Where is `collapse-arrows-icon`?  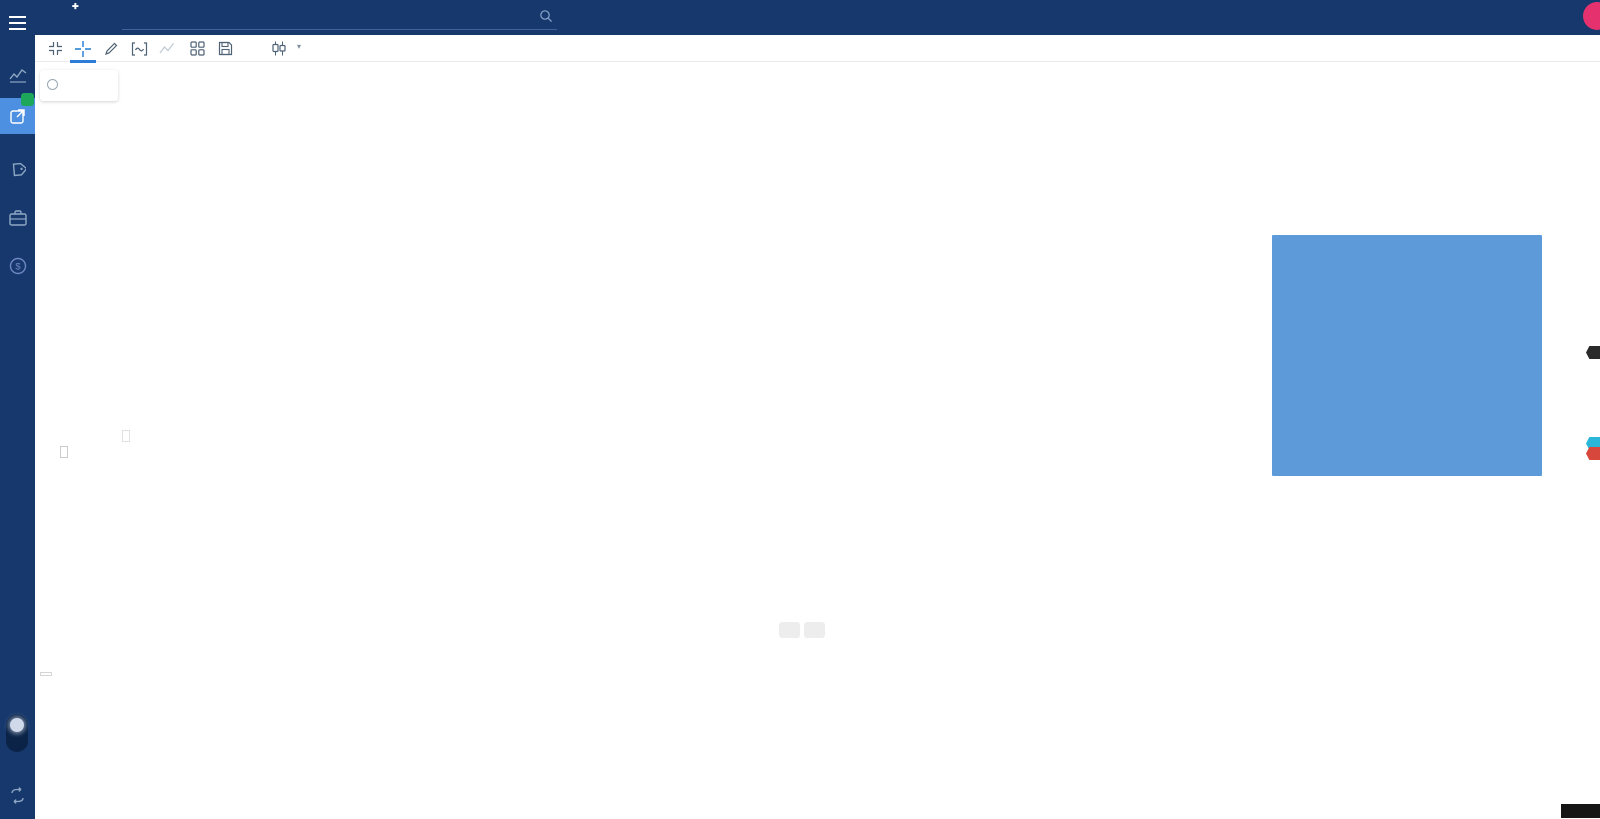
collapse-arrows-icon is located at coordinates (55, 48).